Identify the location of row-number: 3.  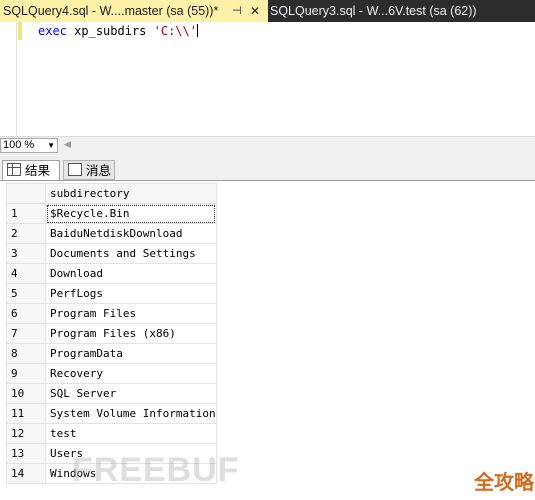
(26, 253).